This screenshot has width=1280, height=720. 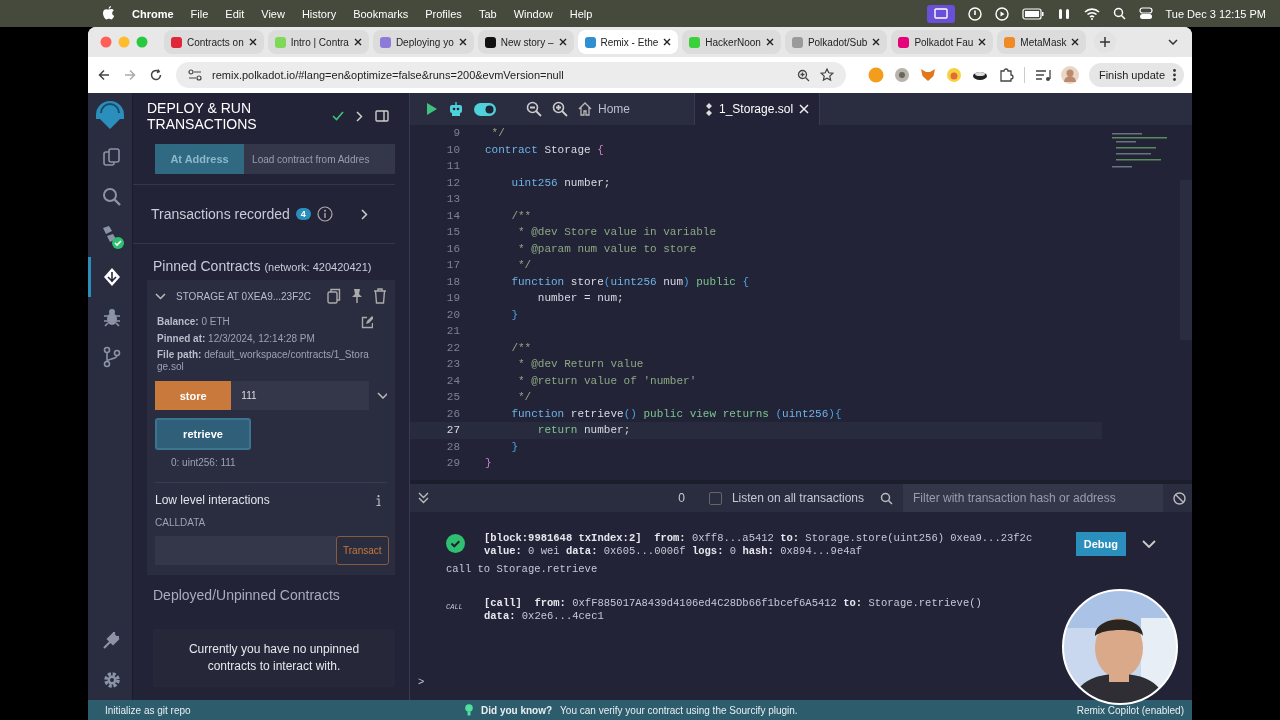 I want to click on menu-item: Edit, so click(x=235, y=13).